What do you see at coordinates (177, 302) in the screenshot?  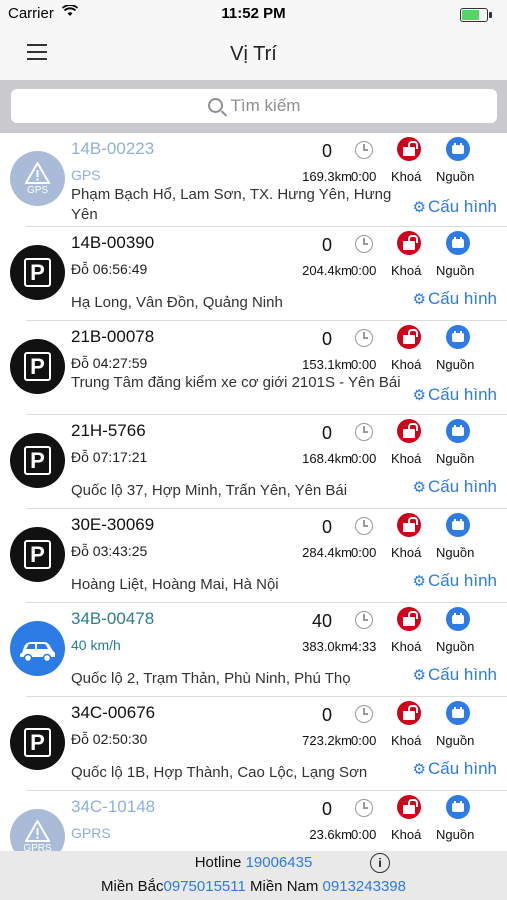 I see `address-text: Hạ Long, Vân Đồn, Quảng Ninh` at bounding box center [177, 302].